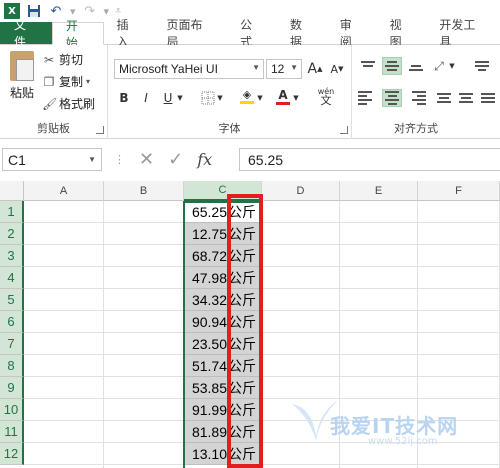 Image resolution: width=500 pixels, height=468 pixels. Describe the element at coordinates (296, 98) in the screenshot. I see `font-color-dropdown-icon: ▼` at that location.